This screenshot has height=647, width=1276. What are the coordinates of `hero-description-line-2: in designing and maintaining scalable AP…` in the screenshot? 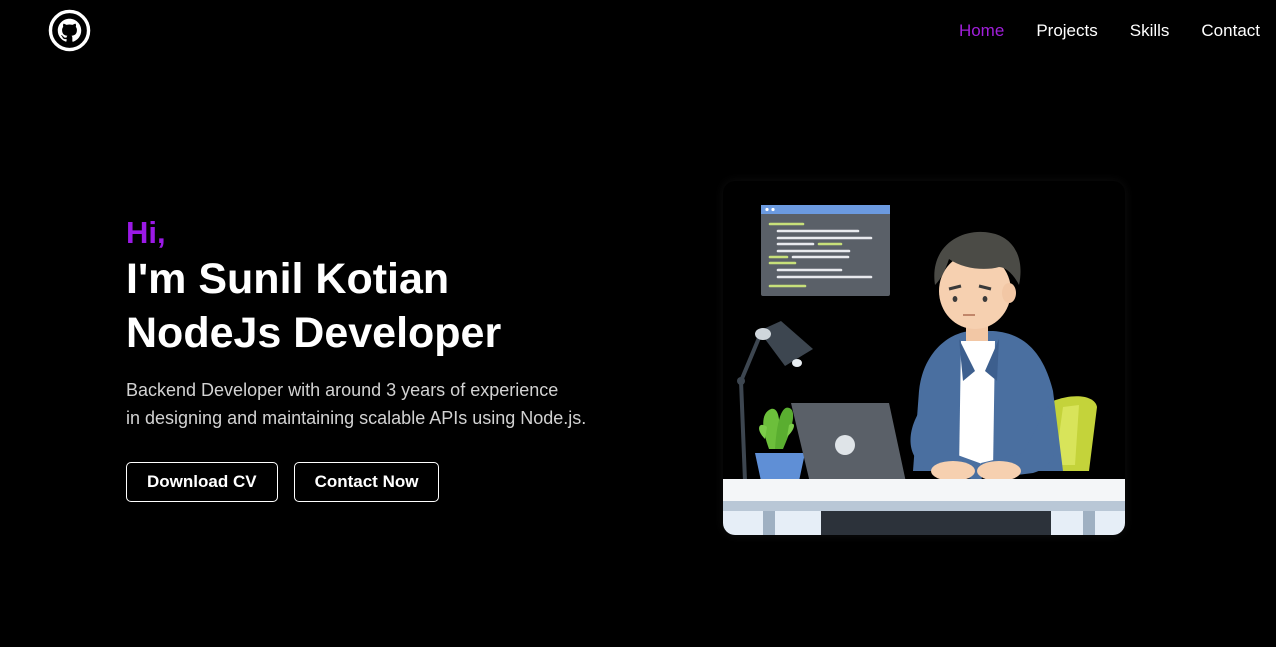 It's located at (356, 418).